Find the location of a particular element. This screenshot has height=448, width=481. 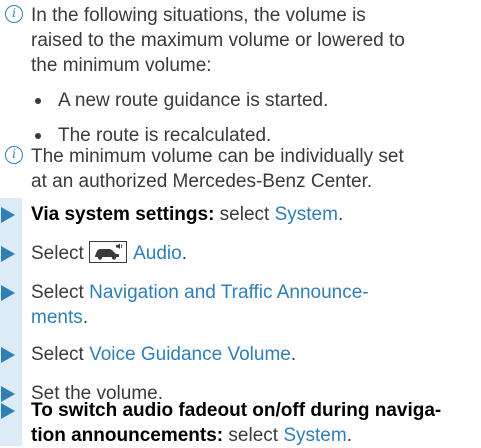

step-bold-text: tion announcements: is located at coordinates (127, 435).